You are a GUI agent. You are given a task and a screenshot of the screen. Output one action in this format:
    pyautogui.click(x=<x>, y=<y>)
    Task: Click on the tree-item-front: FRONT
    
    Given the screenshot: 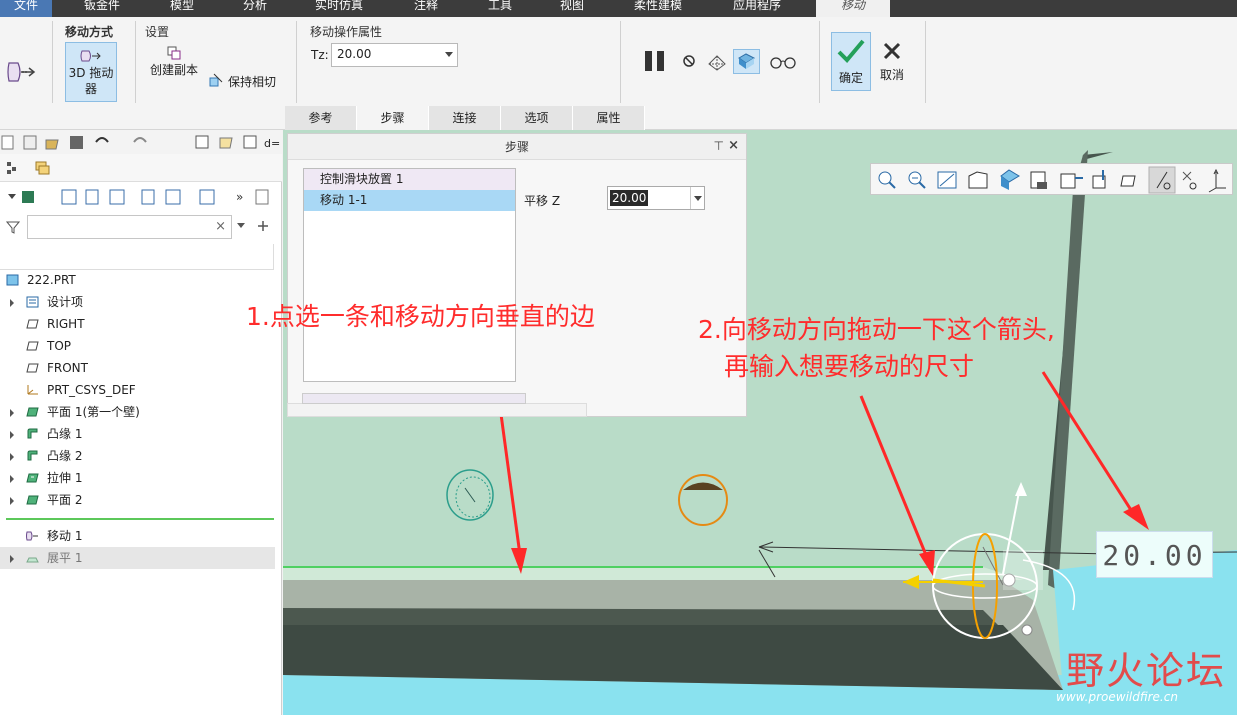 What is the action you would take?
    pyautogui.click(x=137, y=368)
    